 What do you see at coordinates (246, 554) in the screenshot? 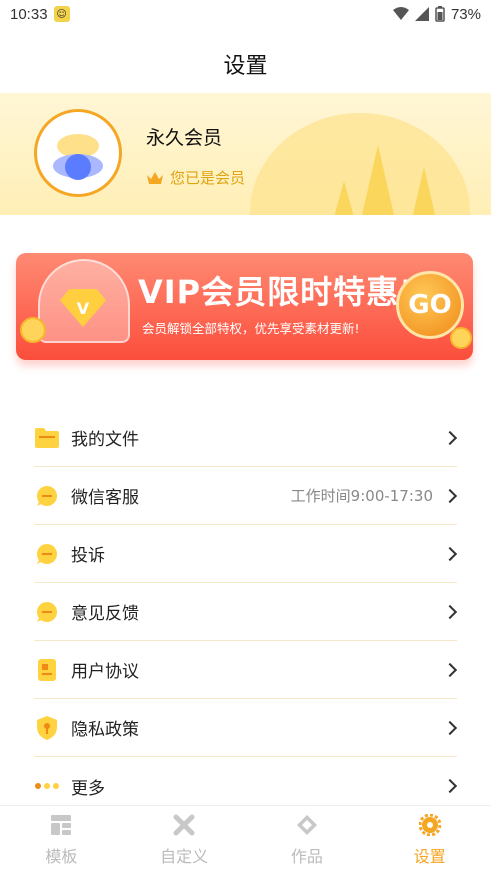
I see `menu-item-complaint: 投诉` at bounding box center [246, 554].